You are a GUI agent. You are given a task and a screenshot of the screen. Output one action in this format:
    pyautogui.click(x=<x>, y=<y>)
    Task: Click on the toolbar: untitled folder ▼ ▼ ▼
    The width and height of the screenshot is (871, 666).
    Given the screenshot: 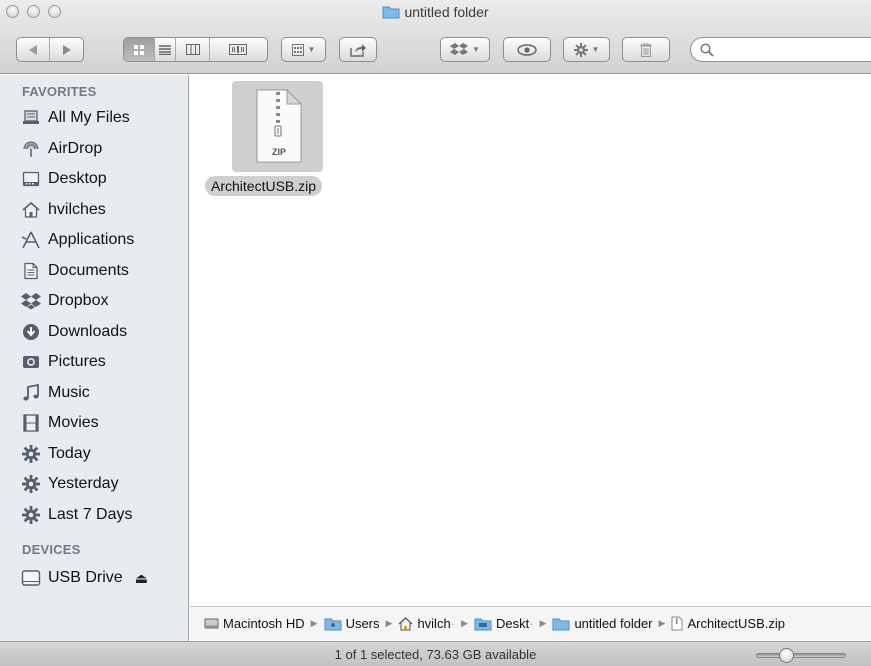 What is the action you would take?
    pyautogui.click(x=435, y=37)
    